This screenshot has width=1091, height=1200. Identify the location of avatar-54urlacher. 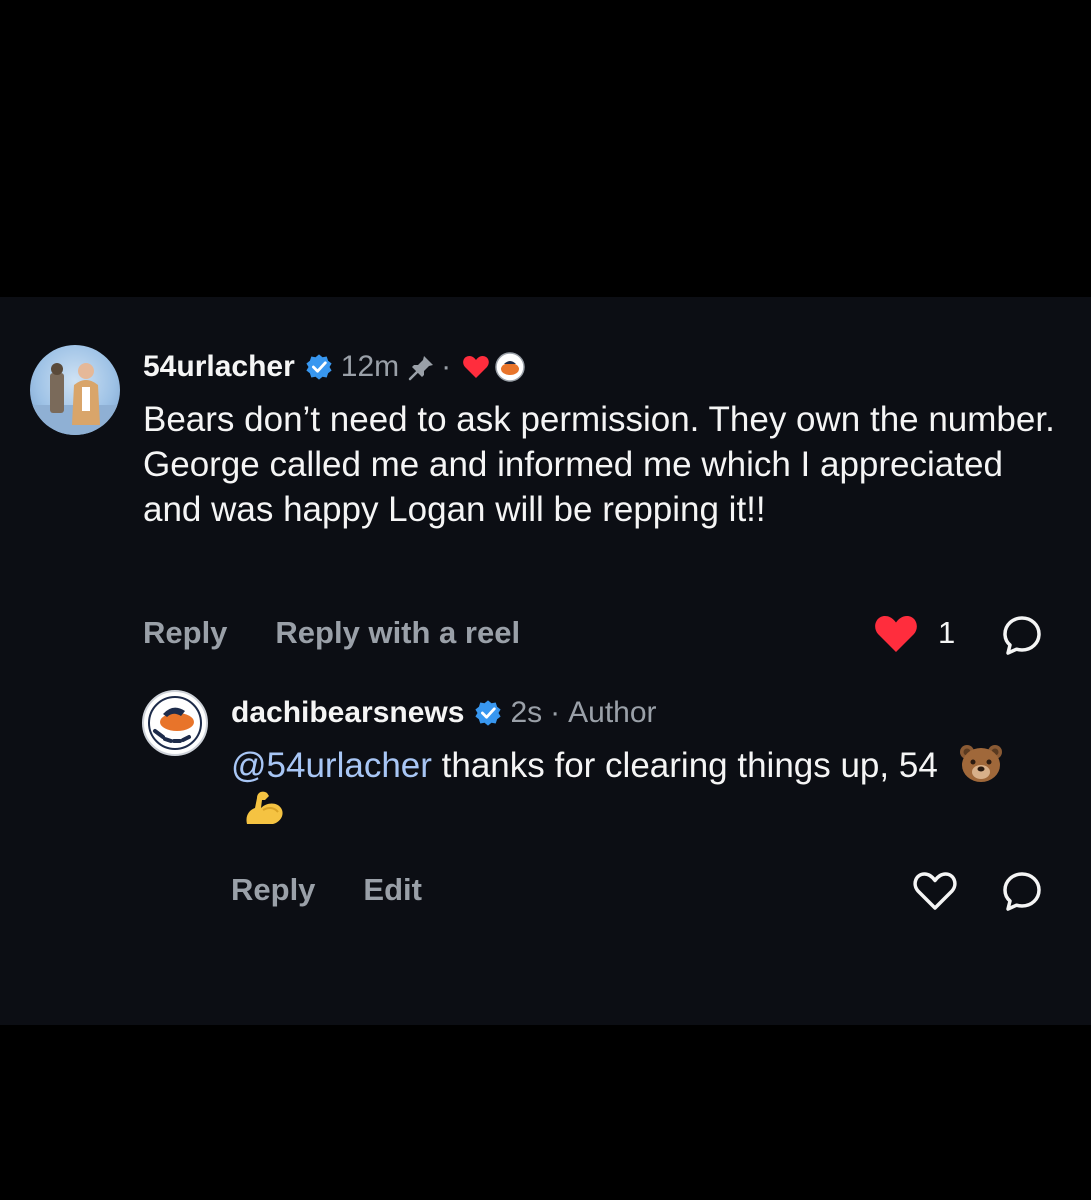
(75, 390).